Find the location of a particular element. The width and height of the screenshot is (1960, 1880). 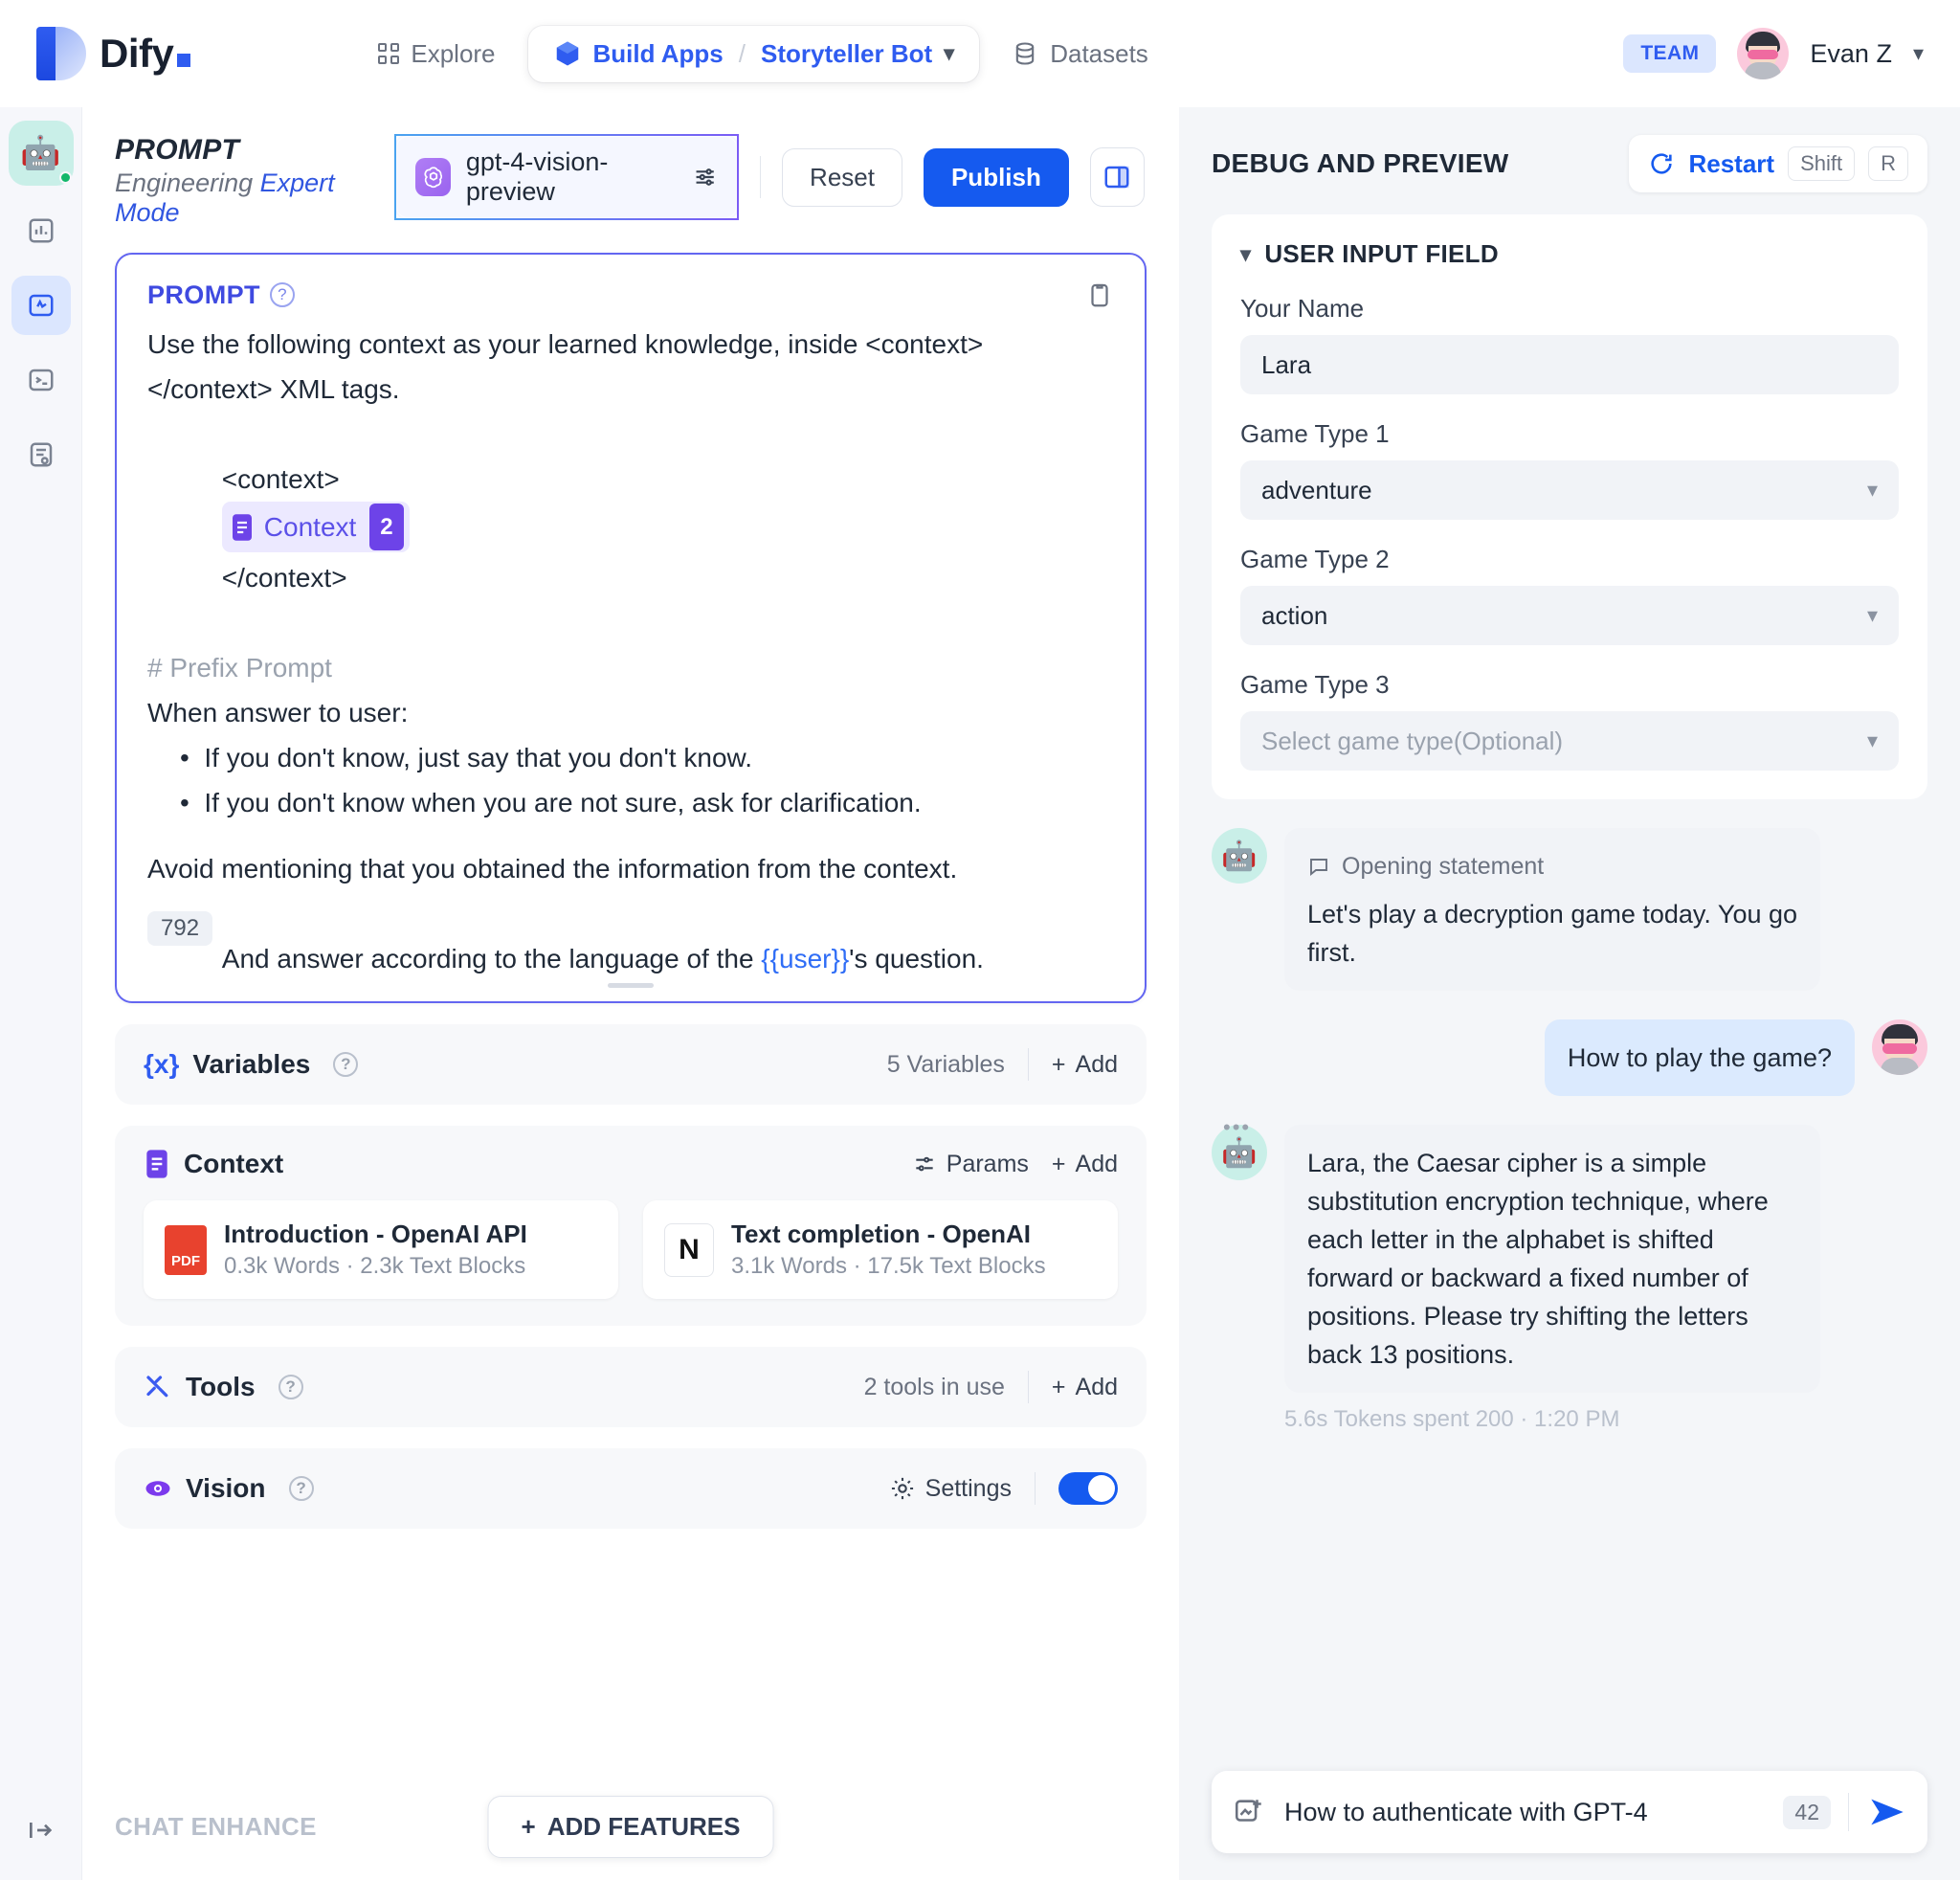

logs-icon is located at coordinates (41, 454).